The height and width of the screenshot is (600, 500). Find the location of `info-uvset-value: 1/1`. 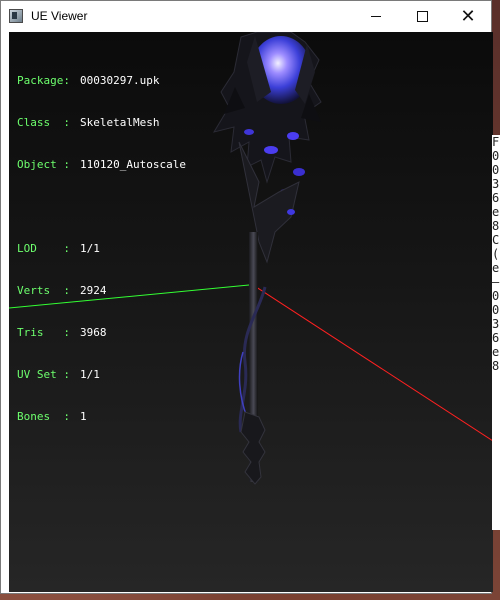

info-uvset-value: 1/1 is located at coordinates (90, 374).